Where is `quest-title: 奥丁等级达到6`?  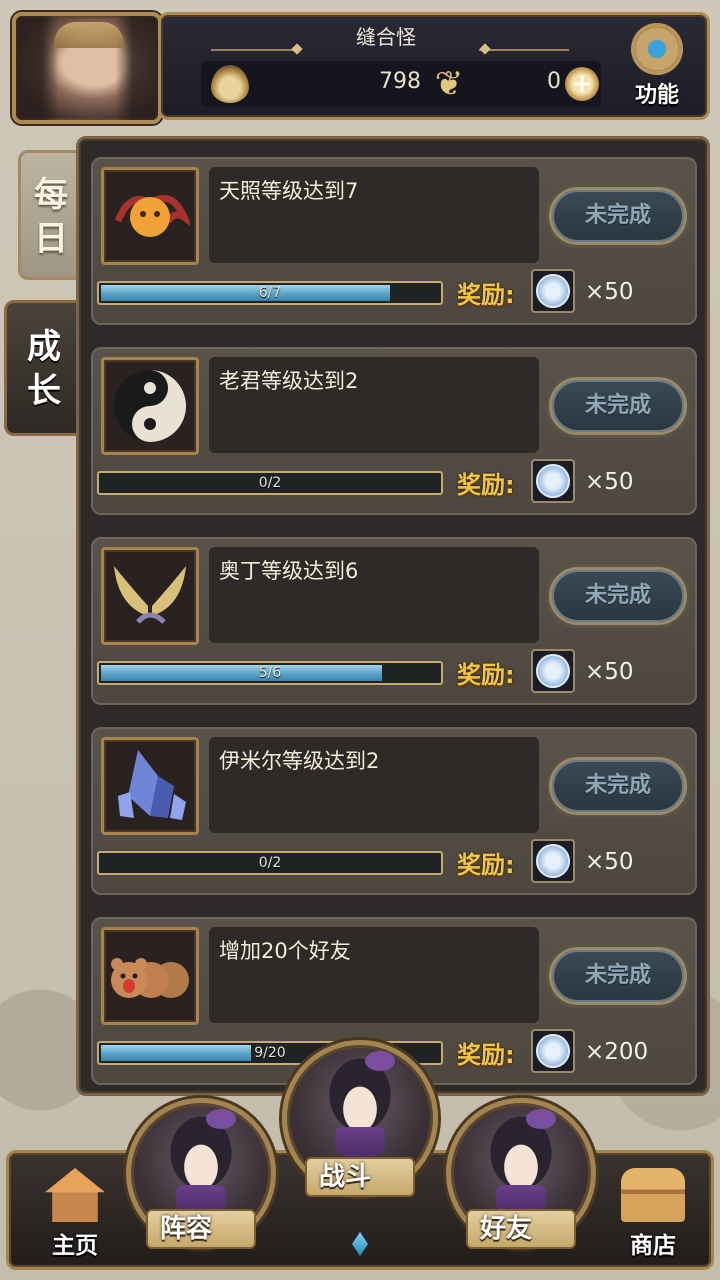
quest-title: 奥丁等级达到6 is located at coordinates (374, 595).